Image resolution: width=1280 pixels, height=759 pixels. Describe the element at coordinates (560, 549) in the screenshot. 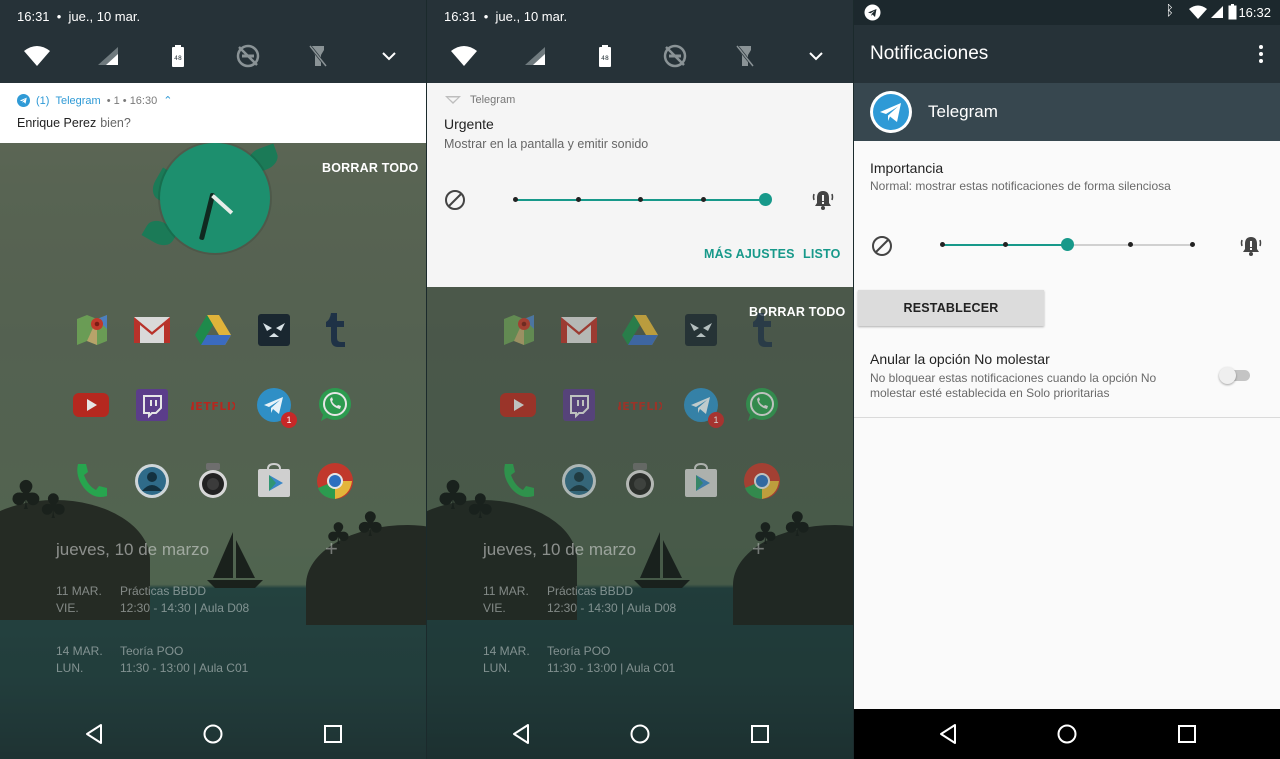

I see `agenda-date: jueves, 10 de marzo` at that location.